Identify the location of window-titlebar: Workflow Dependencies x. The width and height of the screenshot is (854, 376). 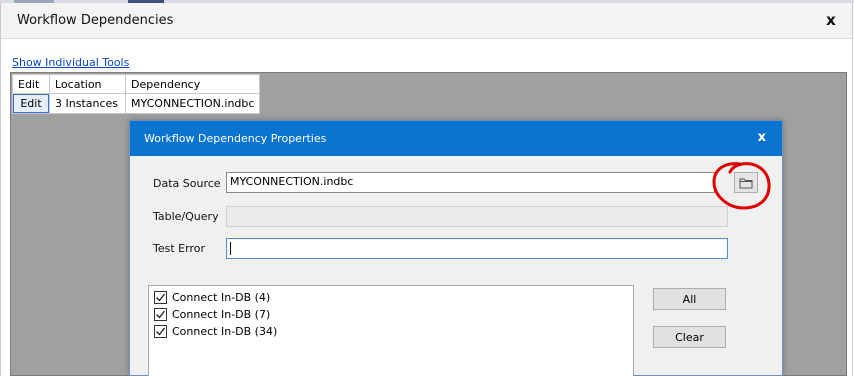
(426, 21).